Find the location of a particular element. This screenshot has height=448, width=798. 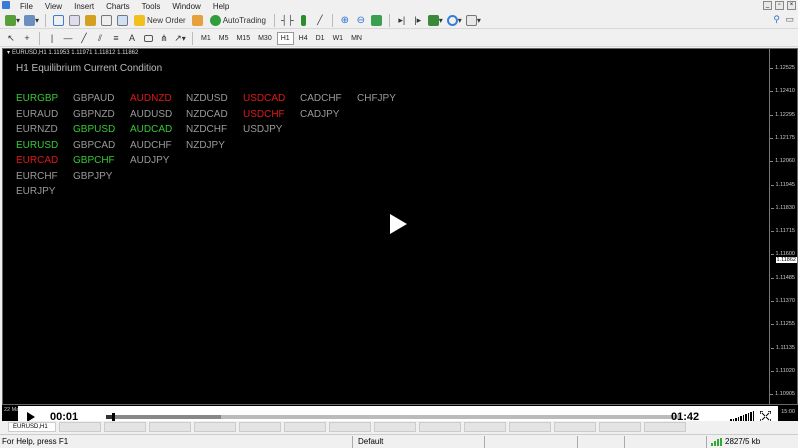

indicators-icon: ▾ is located at coordinates (435, 20).